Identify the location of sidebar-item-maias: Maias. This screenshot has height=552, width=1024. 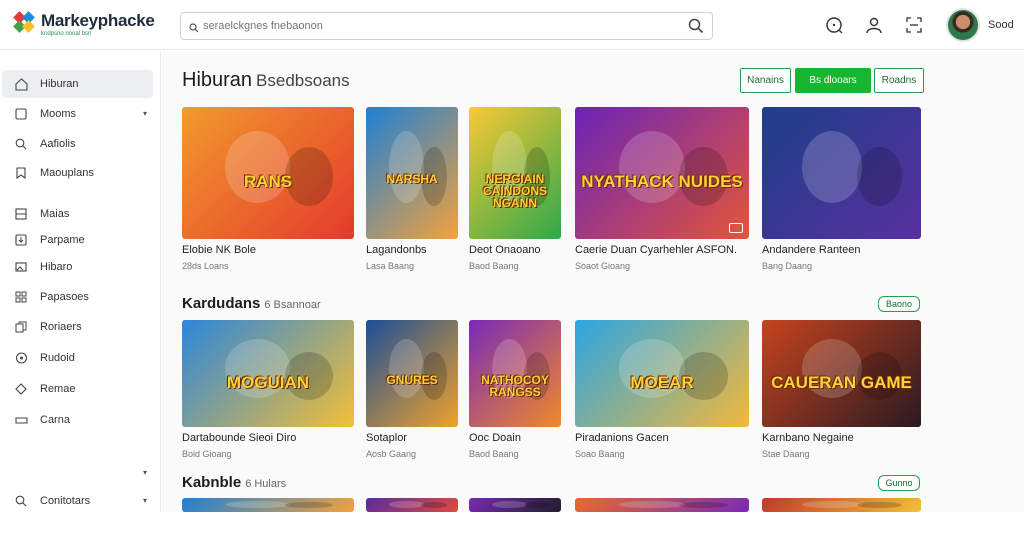
(77, 214).